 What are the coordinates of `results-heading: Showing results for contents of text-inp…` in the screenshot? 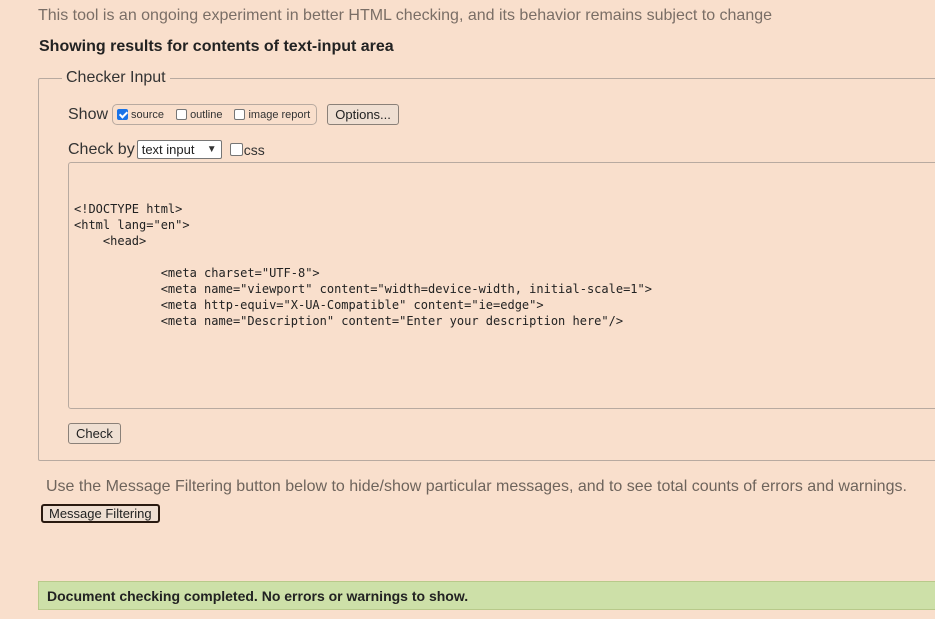 It's located at (216, 46).